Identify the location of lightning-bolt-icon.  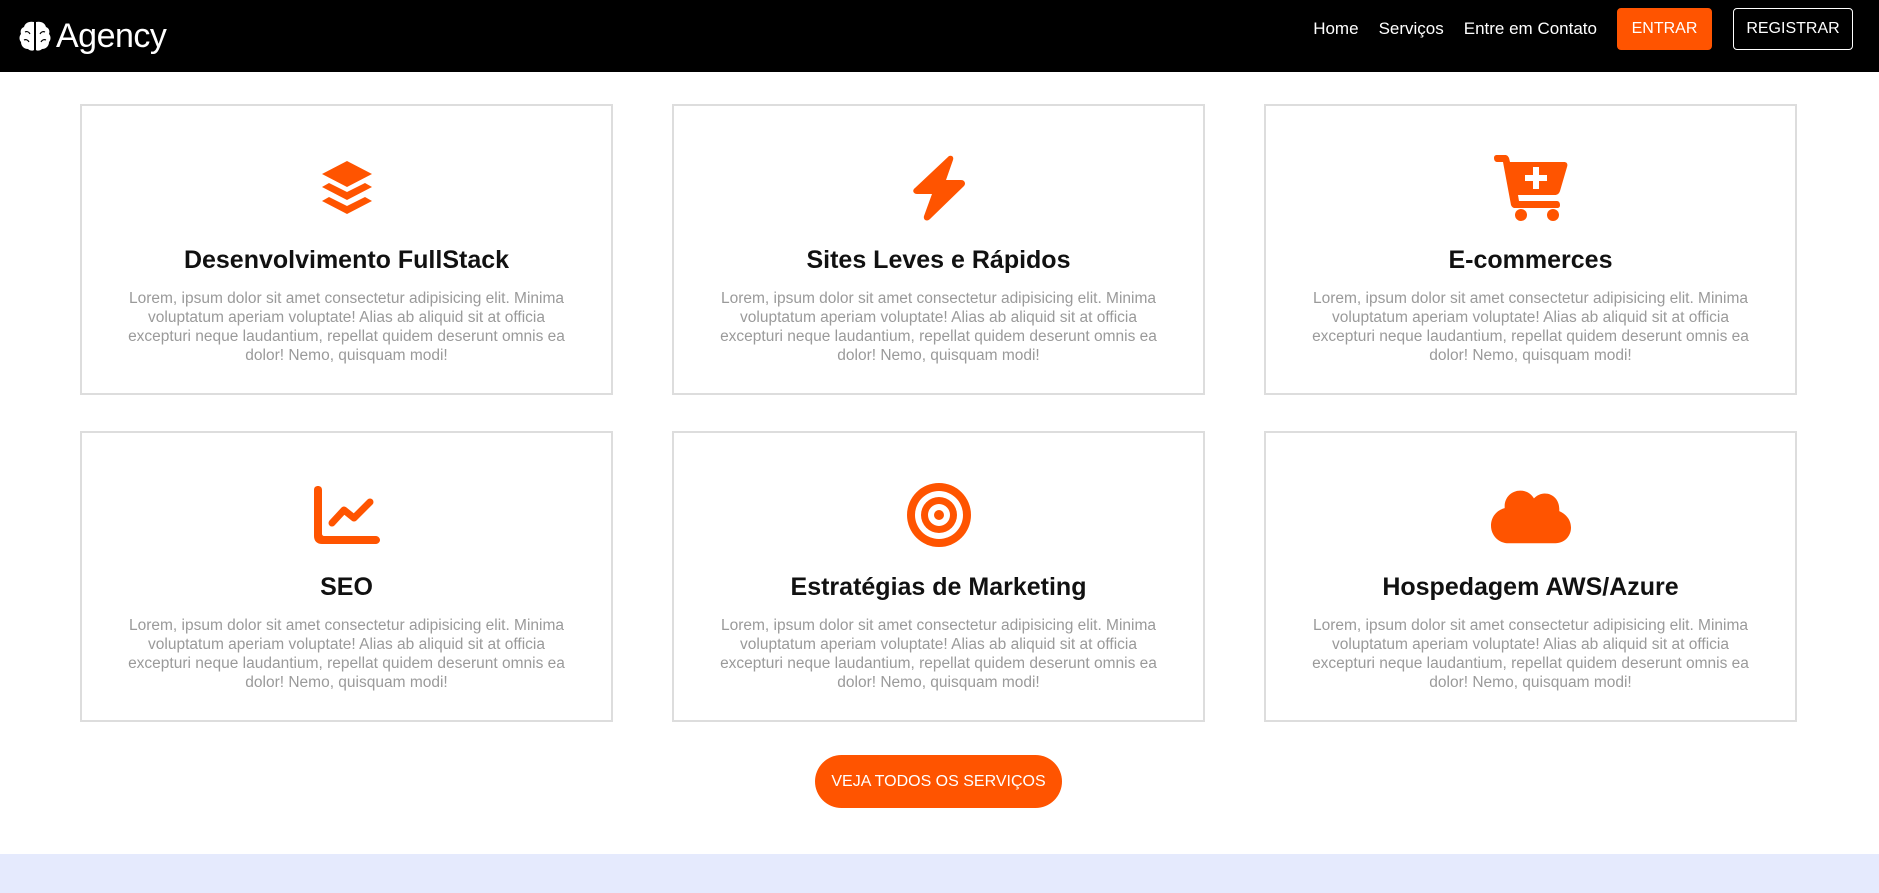
(939, 188).